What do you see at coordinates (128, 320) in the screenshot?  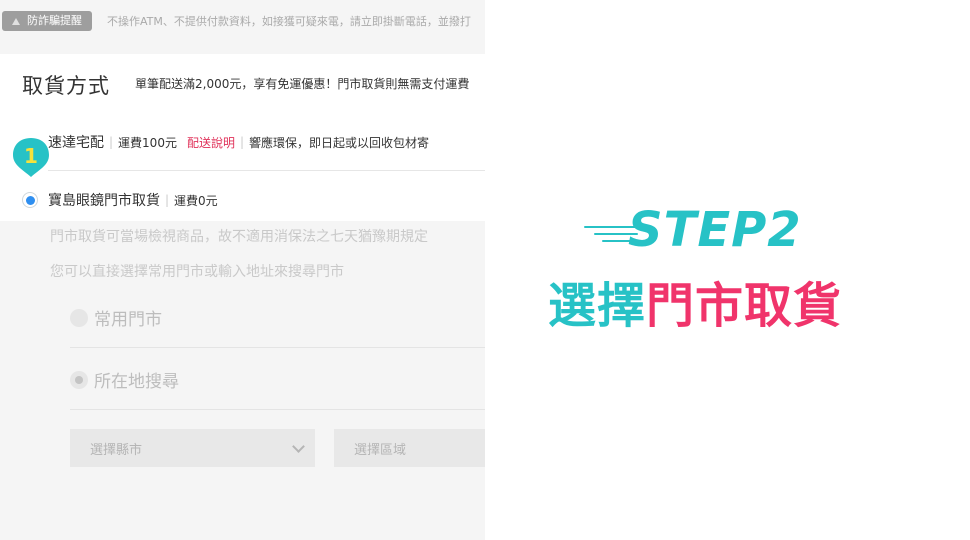 I see `common-store-label: 常用門市` at bounding box center [128, 320].